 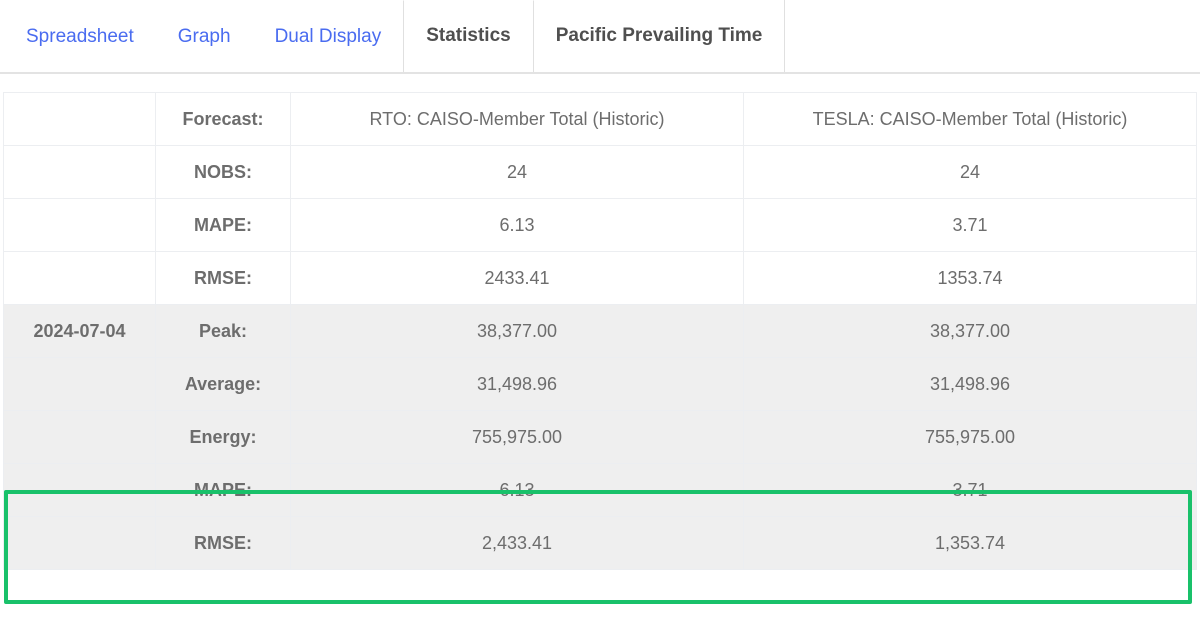 What do you see at coordinates (970, 437) in the screenshot?
I see `row-col2-cell: 755,975.00` at bounding box center [970, 437].